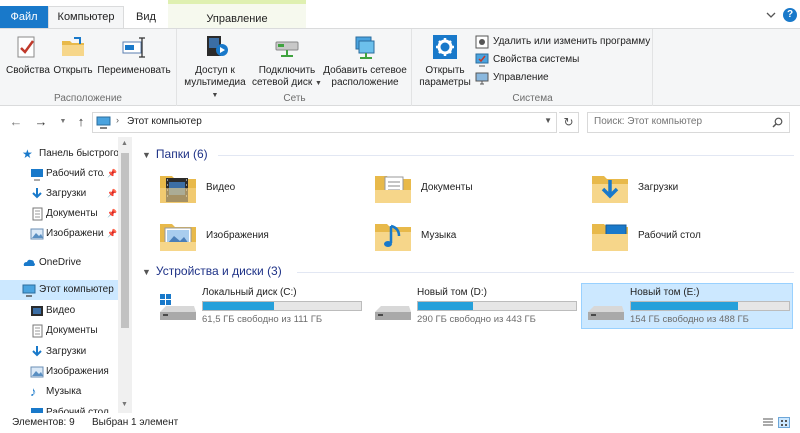 Image resolution: width=800 pixels, height=433 pixels. What do you see at coordinates (86, 17) in the screenshot?
I see `tab-computer: Компьютер` at bounding box center [86, 17].